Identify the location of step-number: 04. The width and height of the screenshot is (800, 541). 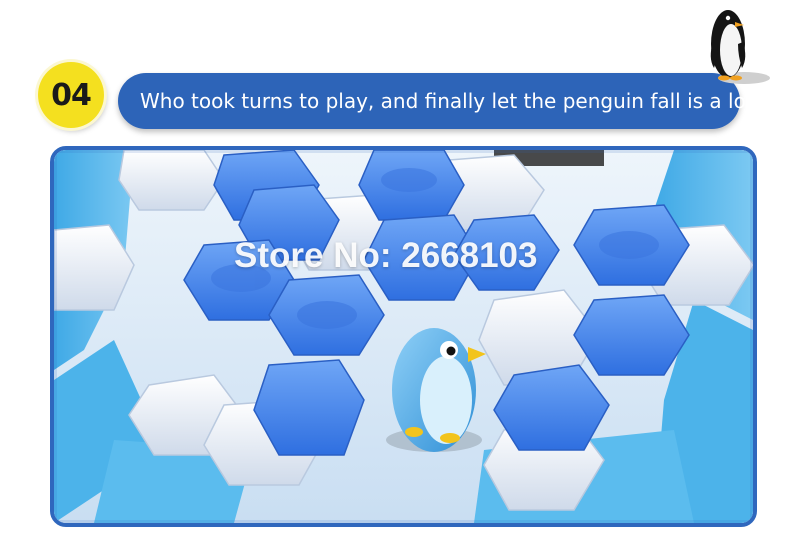
(71, 95).